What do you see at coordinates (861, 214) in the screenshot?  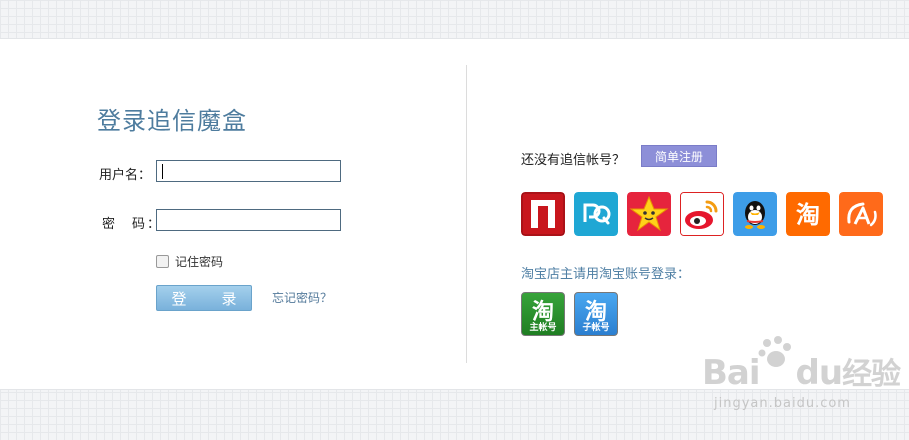 I see `alibaba-icon` at bounding box center [861, 214].